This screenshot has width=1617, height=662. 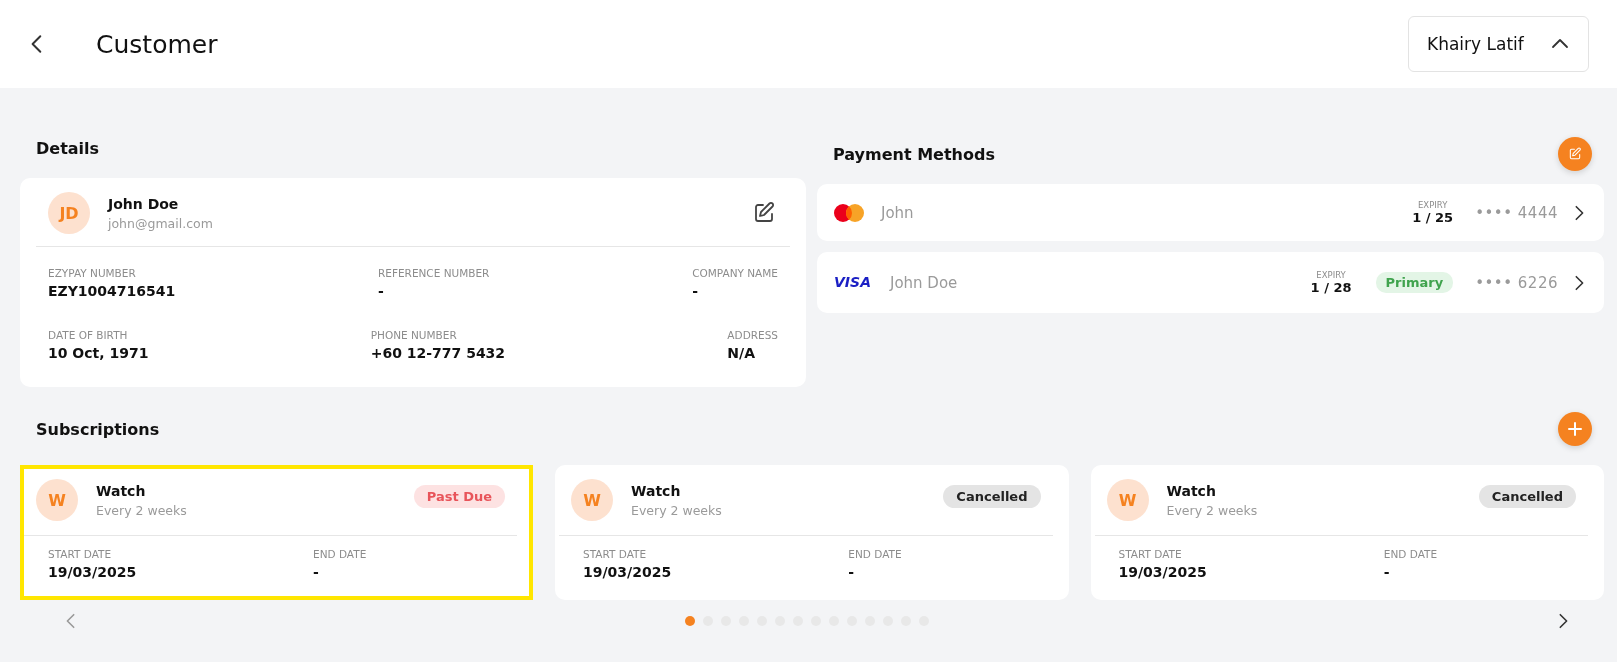 What do you see at coordinates (1498, 44) in the screenshot?
I see `user-menu-button: Khairy Latif` at bounding box center [1498, 44].